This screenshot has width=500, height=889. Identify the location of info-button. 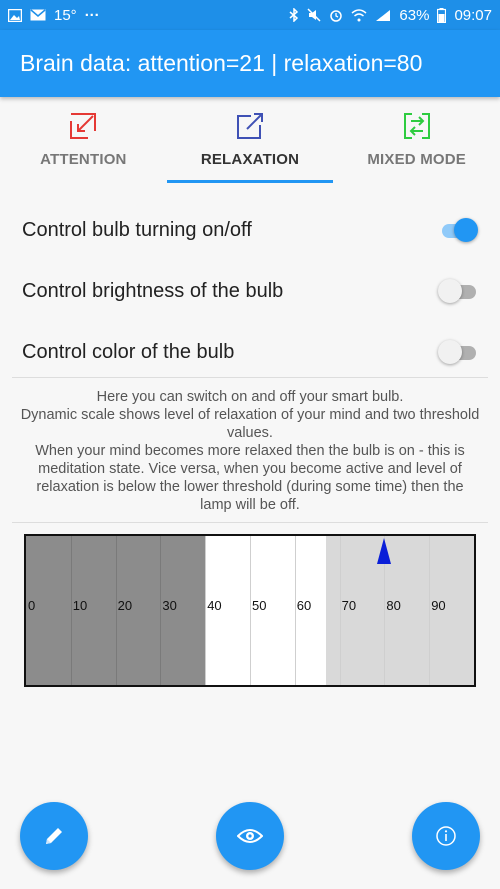
(446, 836).